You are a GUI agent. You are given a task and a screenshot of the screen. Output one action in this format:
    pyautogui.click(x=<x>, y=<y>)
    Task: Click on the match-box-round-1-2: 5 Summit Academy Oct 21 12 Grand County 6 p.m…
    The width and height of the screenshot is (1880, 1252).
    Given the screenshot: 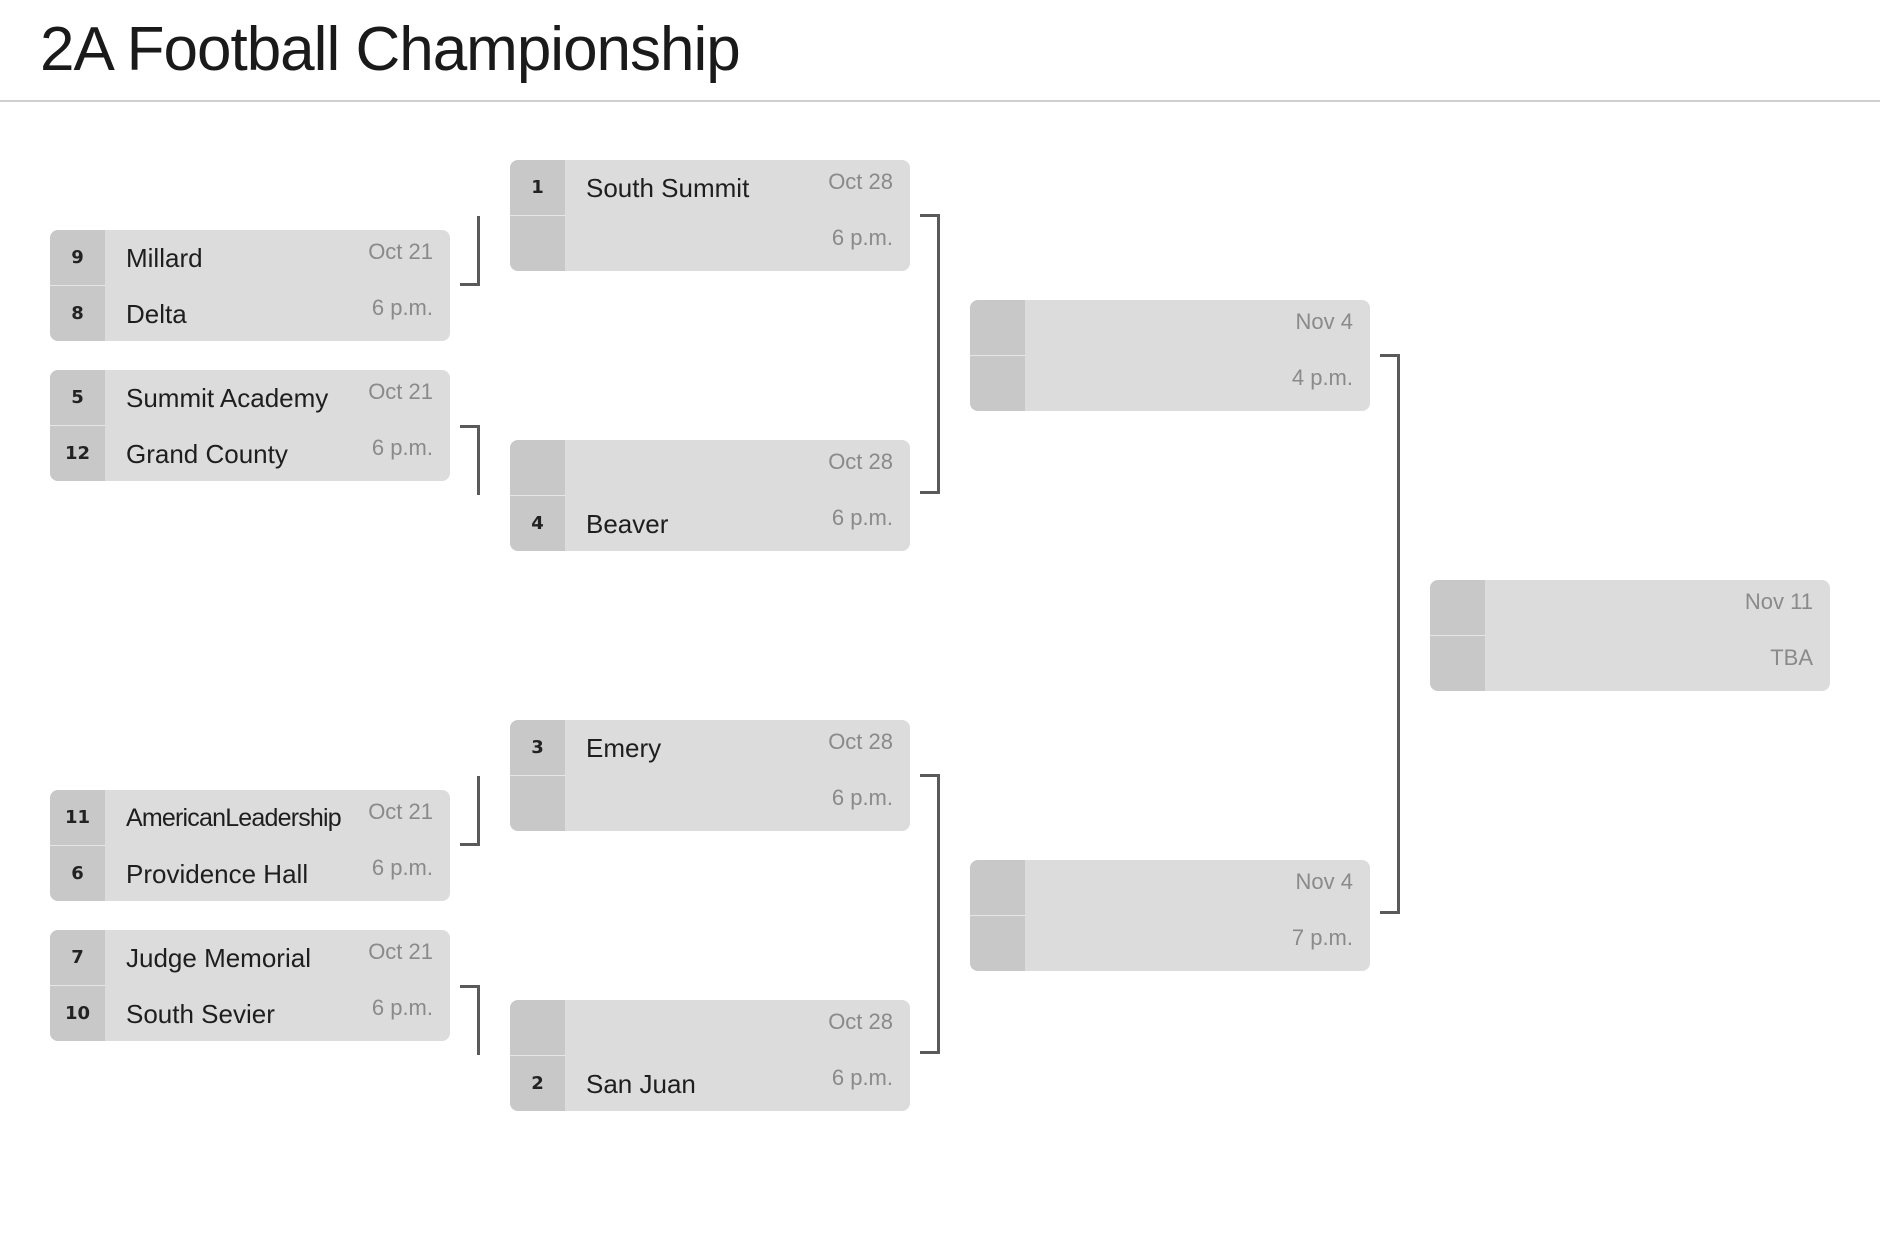 What is the action you would take?
    pyautogui.click(x=250, y=425)
    